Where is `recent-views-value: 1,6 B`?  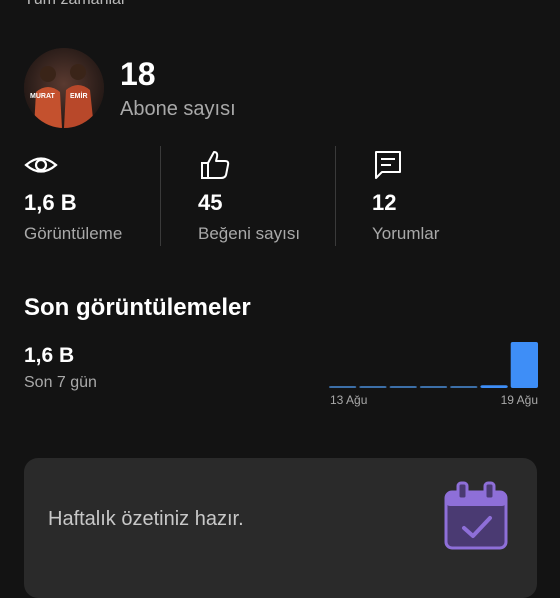 recent-views-value: 1,6 B is located at coordinates (49, 355).